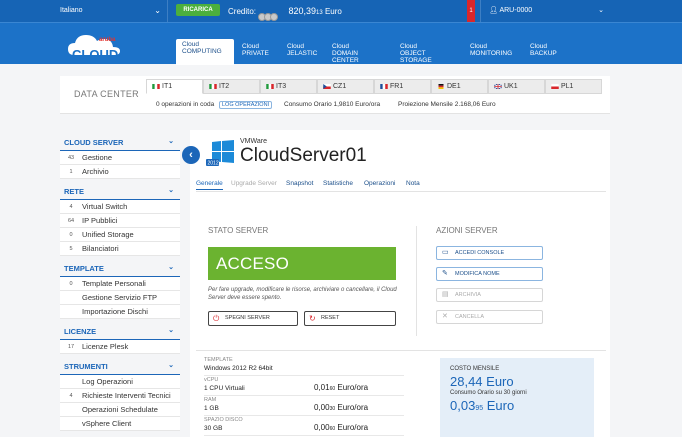 The width and height of the screenshot is (682, 437). I want to click on datacenter-tab-cz1: CZ1, so click(345, 86).